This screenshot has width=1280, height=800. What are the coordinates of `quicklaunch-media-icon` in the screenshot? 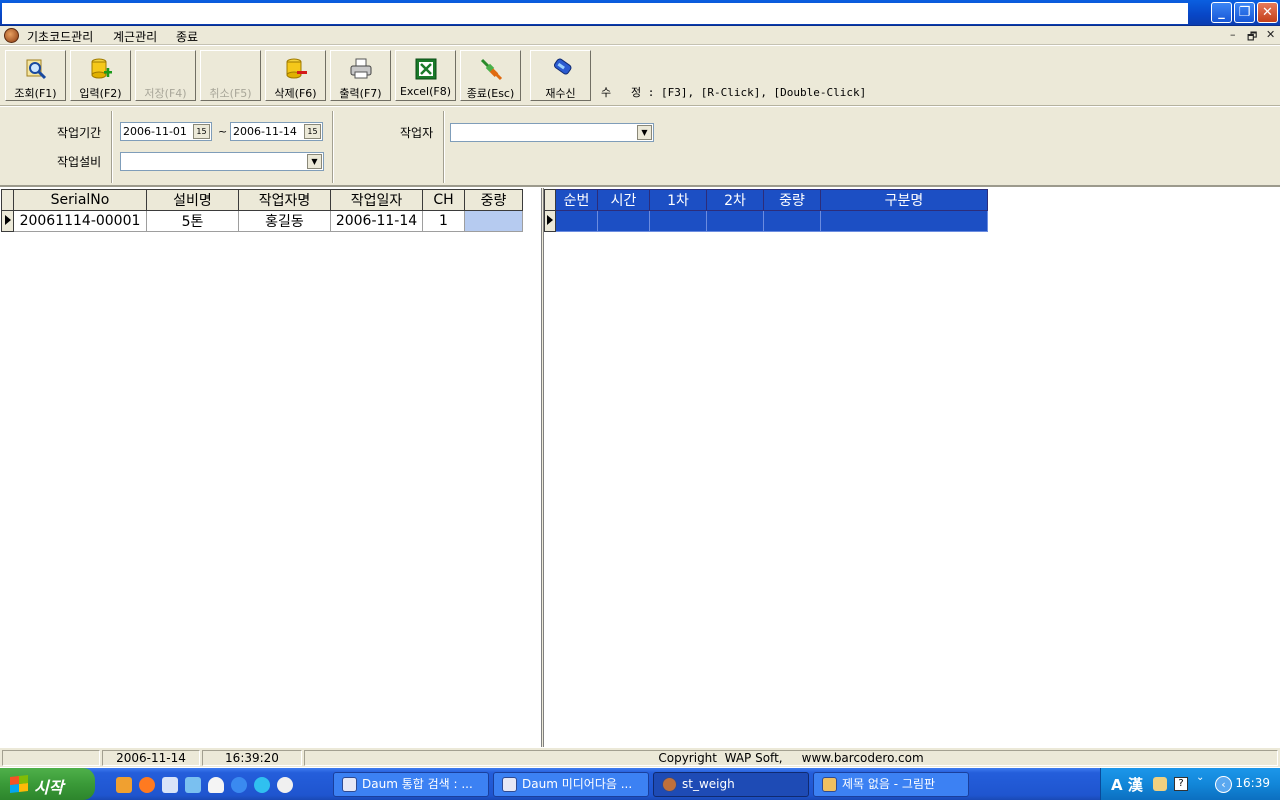 It's located at (285, 785).